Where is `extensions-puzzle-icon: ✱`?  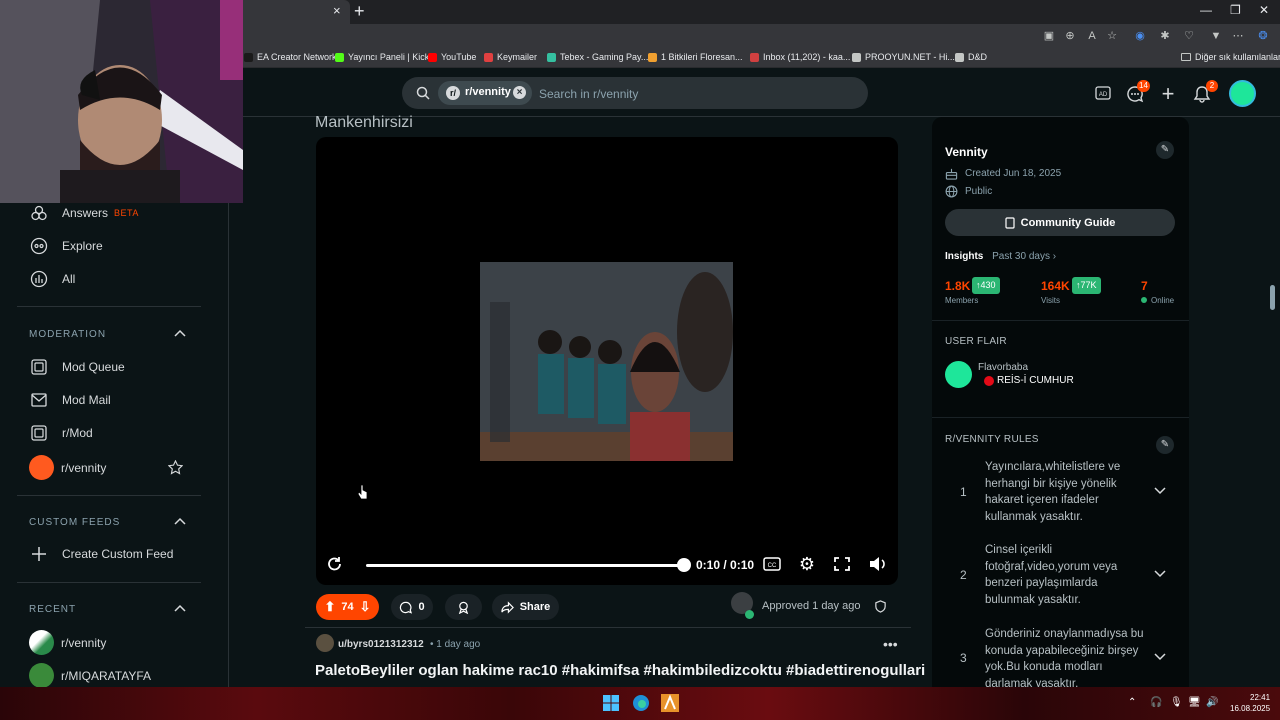 extensions-puzzle-icon: ✱ is located at coordinates (1165, 36).